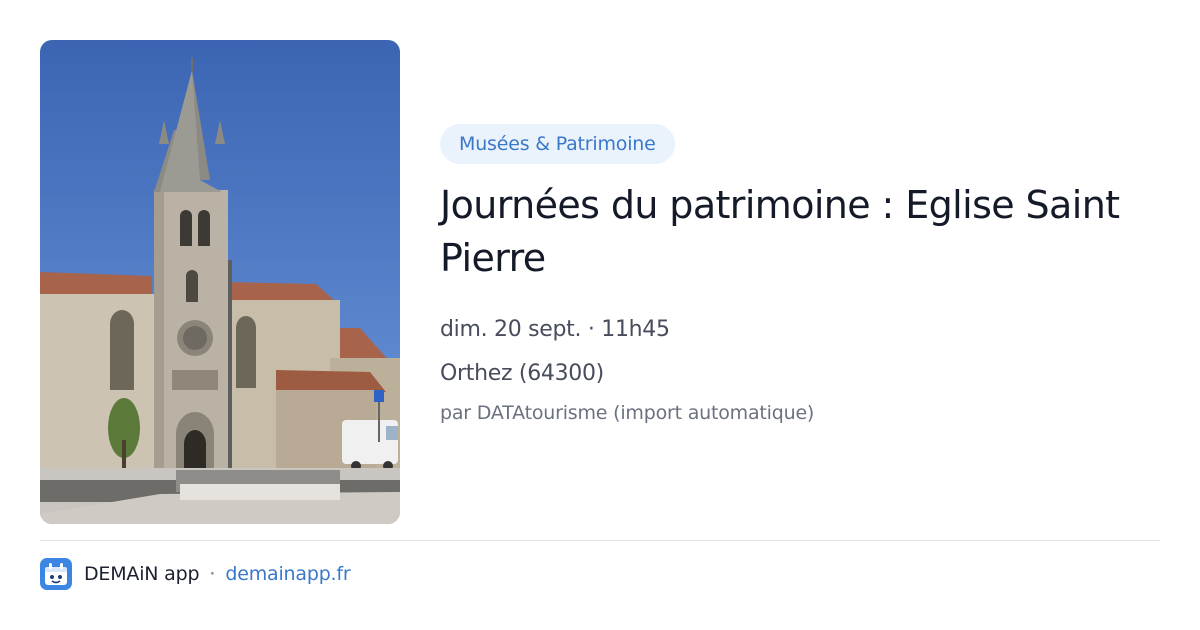 The width and height of the screenshot is (1200, 630). Describe the element at coordinates (56, 574) in the screenshot. I see `demain-app-logo-icon` at that location.